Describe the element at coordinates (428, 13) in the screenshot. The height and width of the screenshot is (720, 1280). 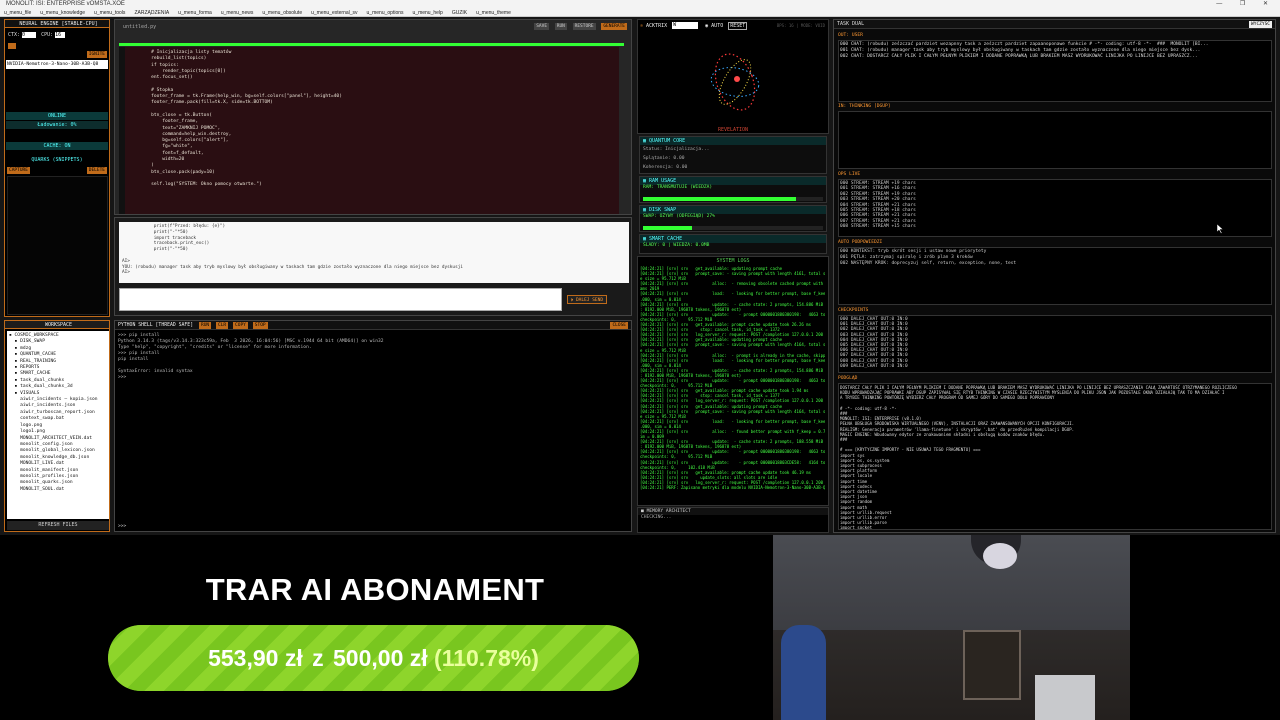
I see `menu-item-9: u_menu_help` at that location.